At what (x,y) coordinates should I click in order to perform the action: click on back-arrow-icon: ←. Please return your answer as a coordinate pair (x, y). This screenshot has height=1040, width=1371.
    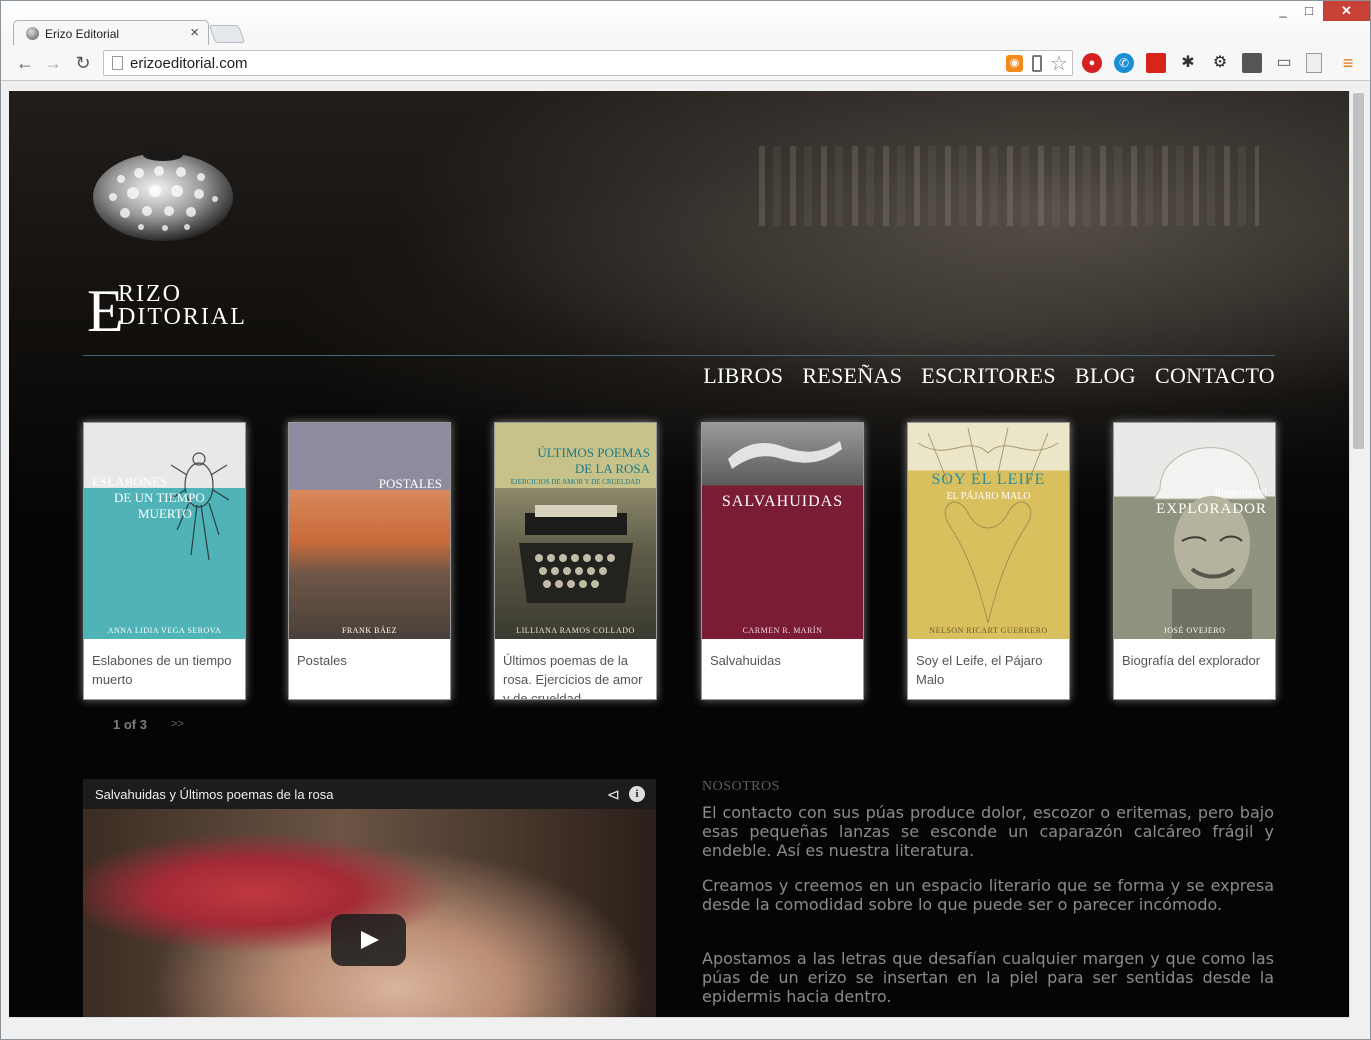
    Looking at the image, I should click on (25, 63).